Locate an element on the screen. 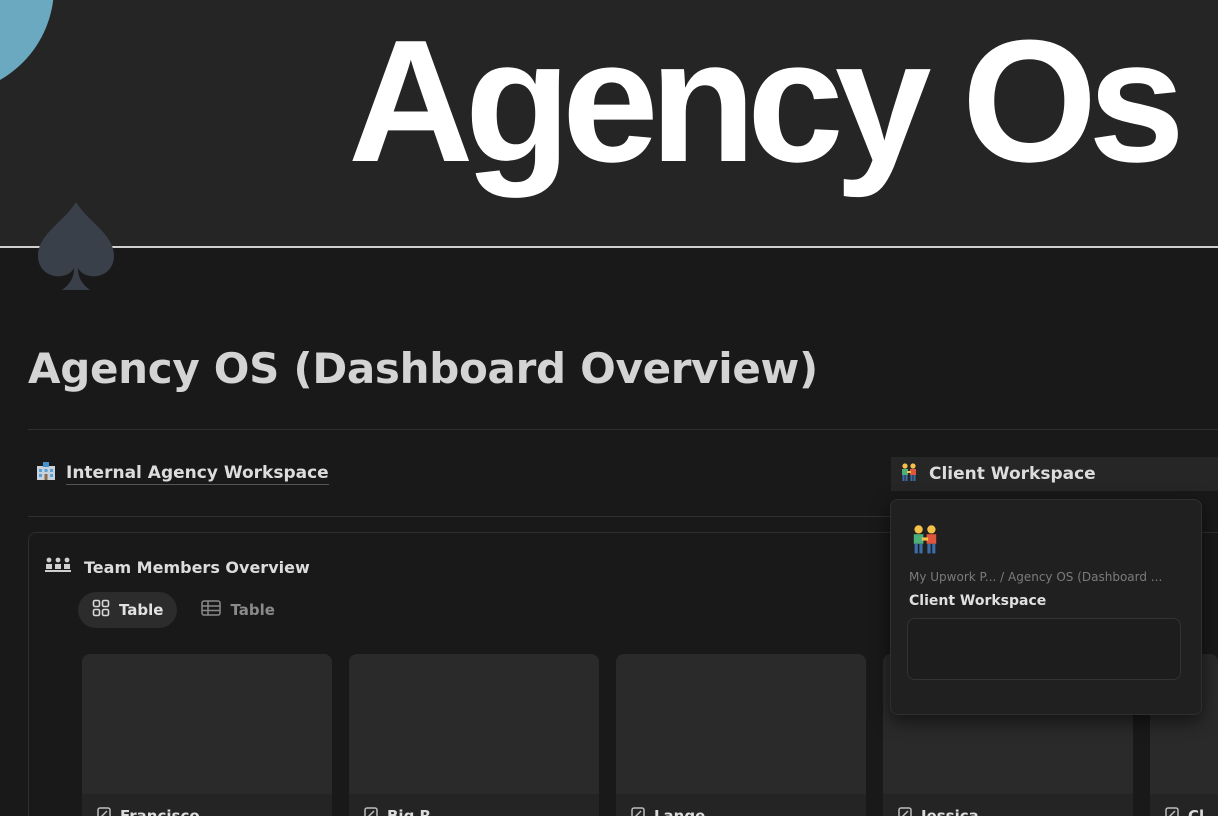 The height and width of the screenshot is (816, 1218). view-tabs: Table Table is located at coordinates (183, 610).